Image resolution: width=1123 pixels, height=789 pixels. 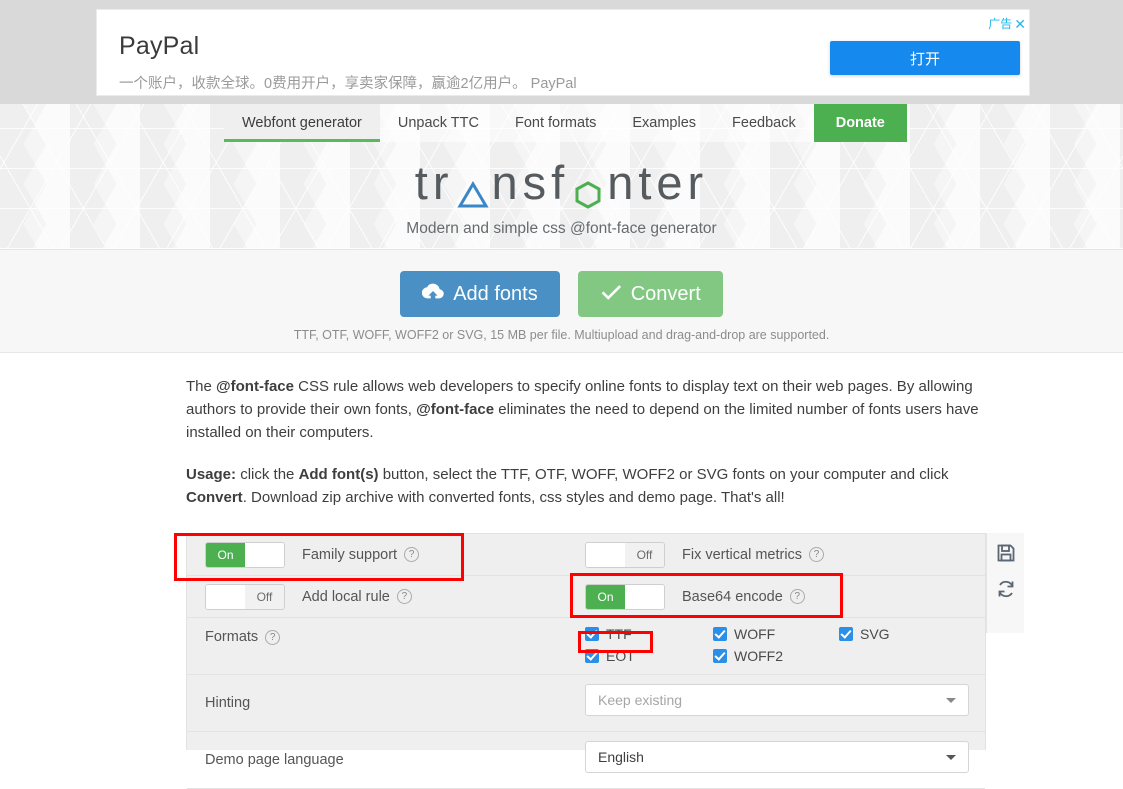 What do you see at coordinates (302, 123) in the screenshot?
I see `tab-webfont-generator: Webfont generator` at bounding box center [302, 123].